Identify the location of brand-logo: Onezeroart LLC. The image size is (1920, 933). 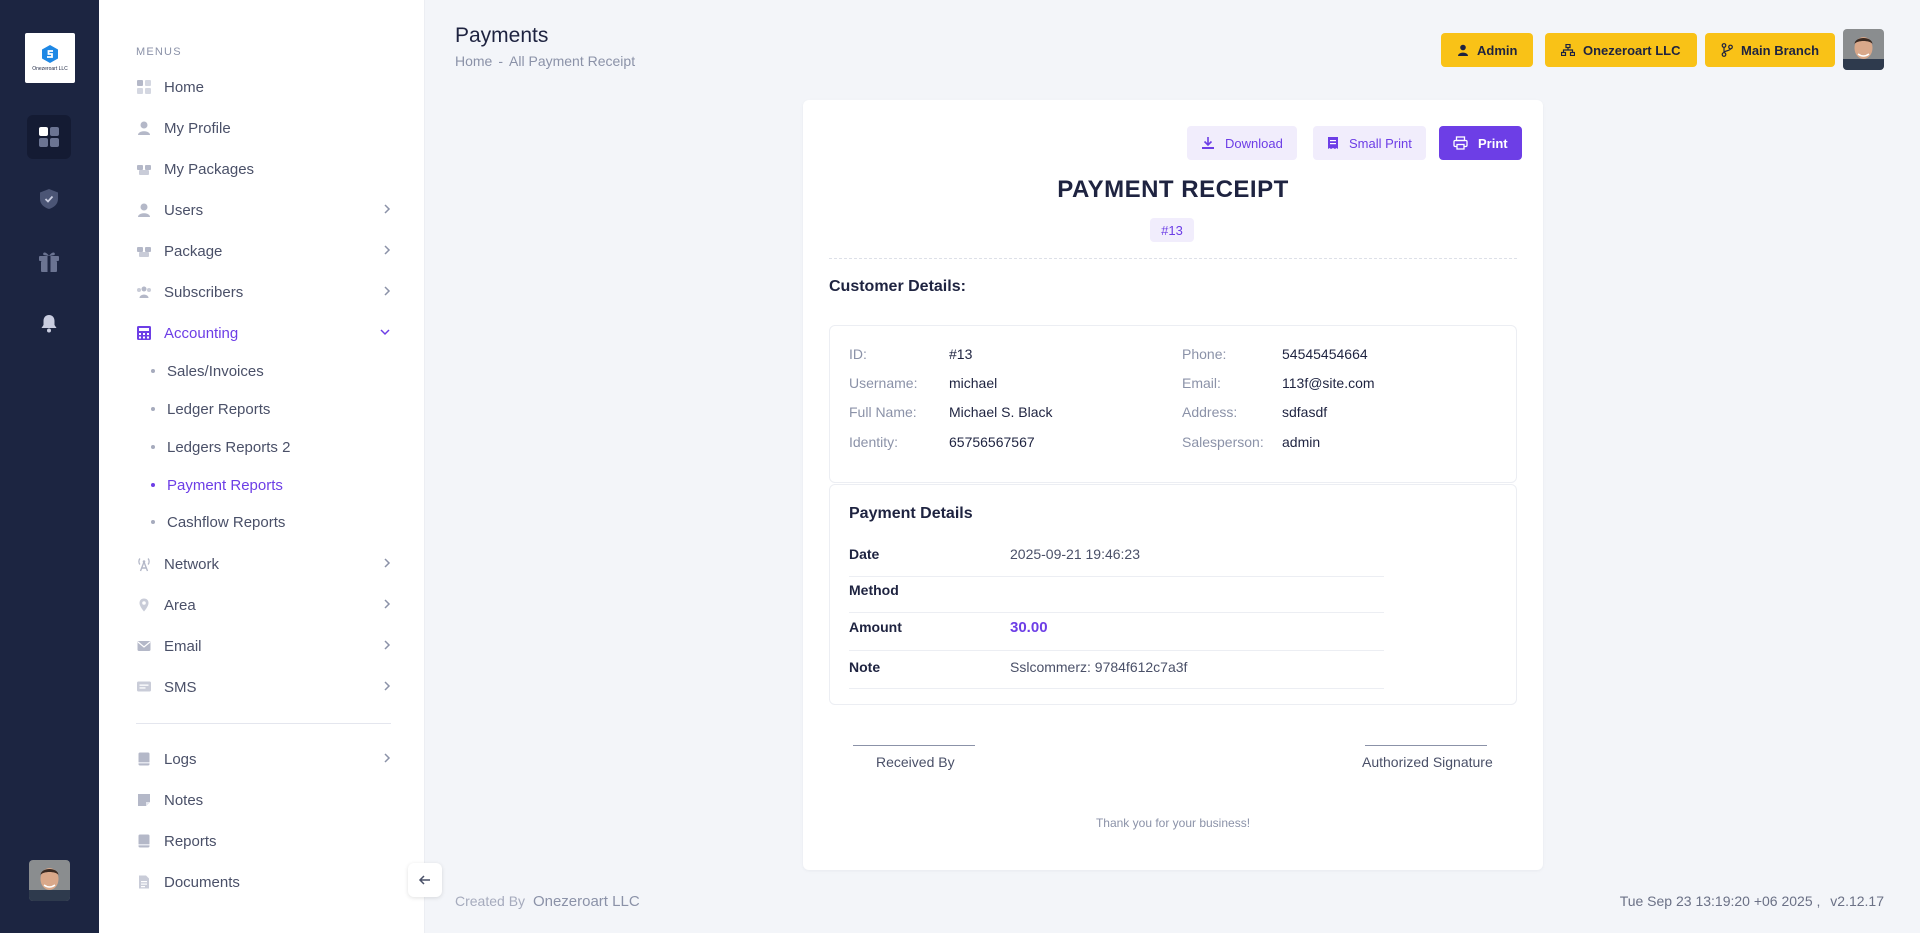
(50, 58).